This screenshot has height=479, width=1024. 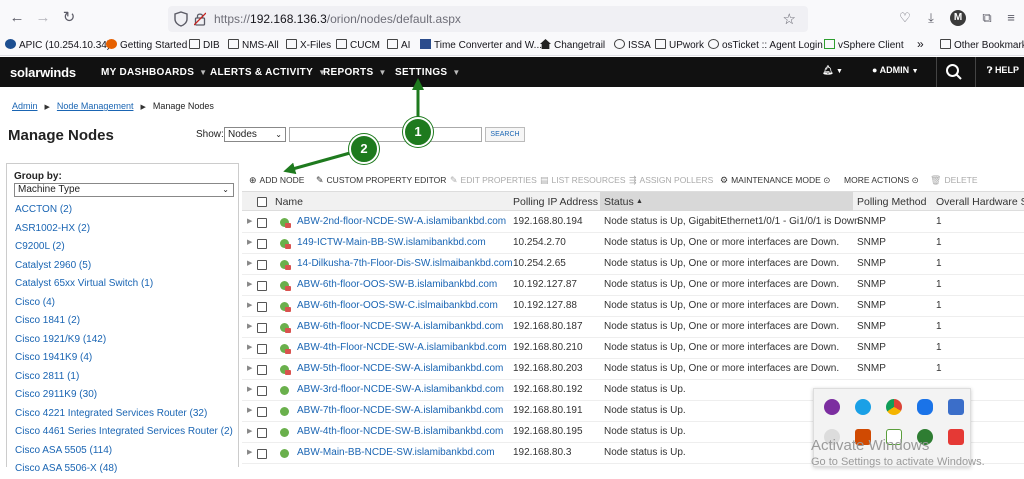 I want to click on anydesk-icon, so click(x=956, y=437).